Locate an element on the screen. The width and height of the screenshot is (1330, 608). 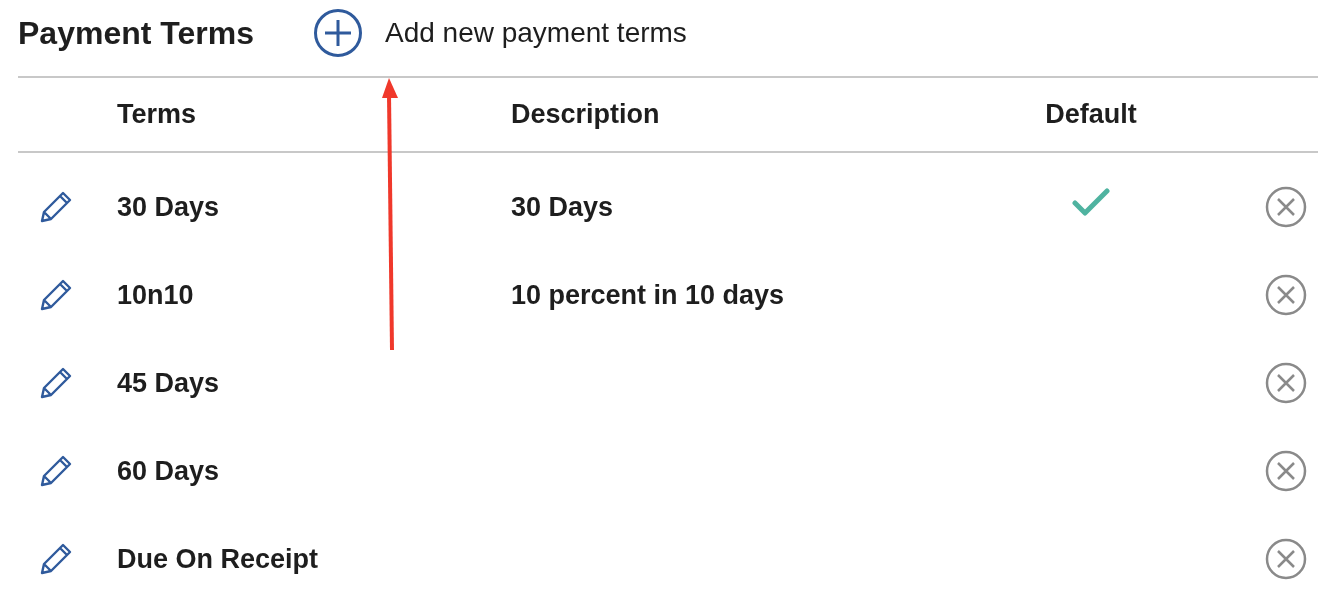
column-header: Description is located at coordinates (586, 114).